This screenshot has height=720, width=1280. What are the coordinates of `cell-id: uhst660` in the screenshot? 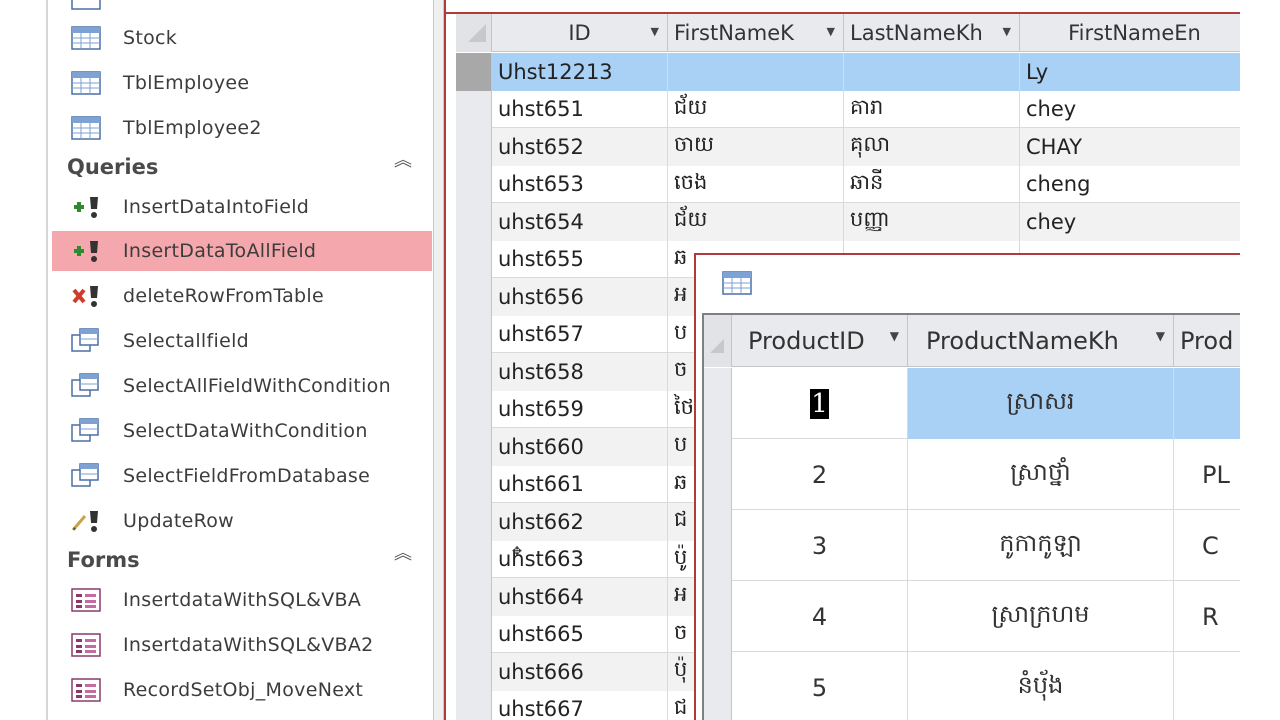 It's located at (580, 447).